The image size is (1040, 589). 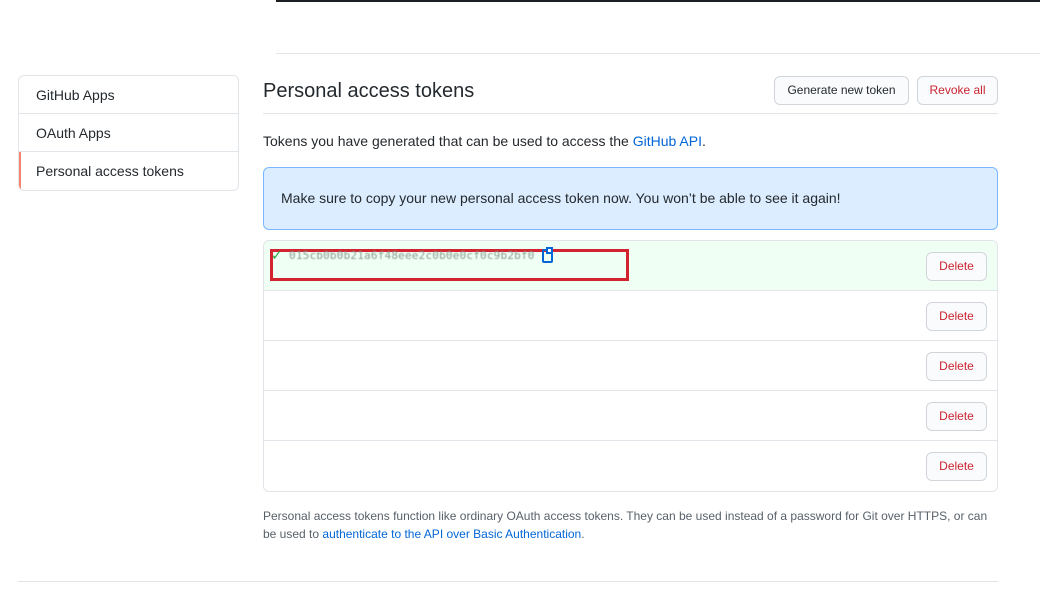 What do you see at coordinates (369, 91) in the screenshot?
I see `page-title: Personal access tokens` at bounding box center [369, 91].